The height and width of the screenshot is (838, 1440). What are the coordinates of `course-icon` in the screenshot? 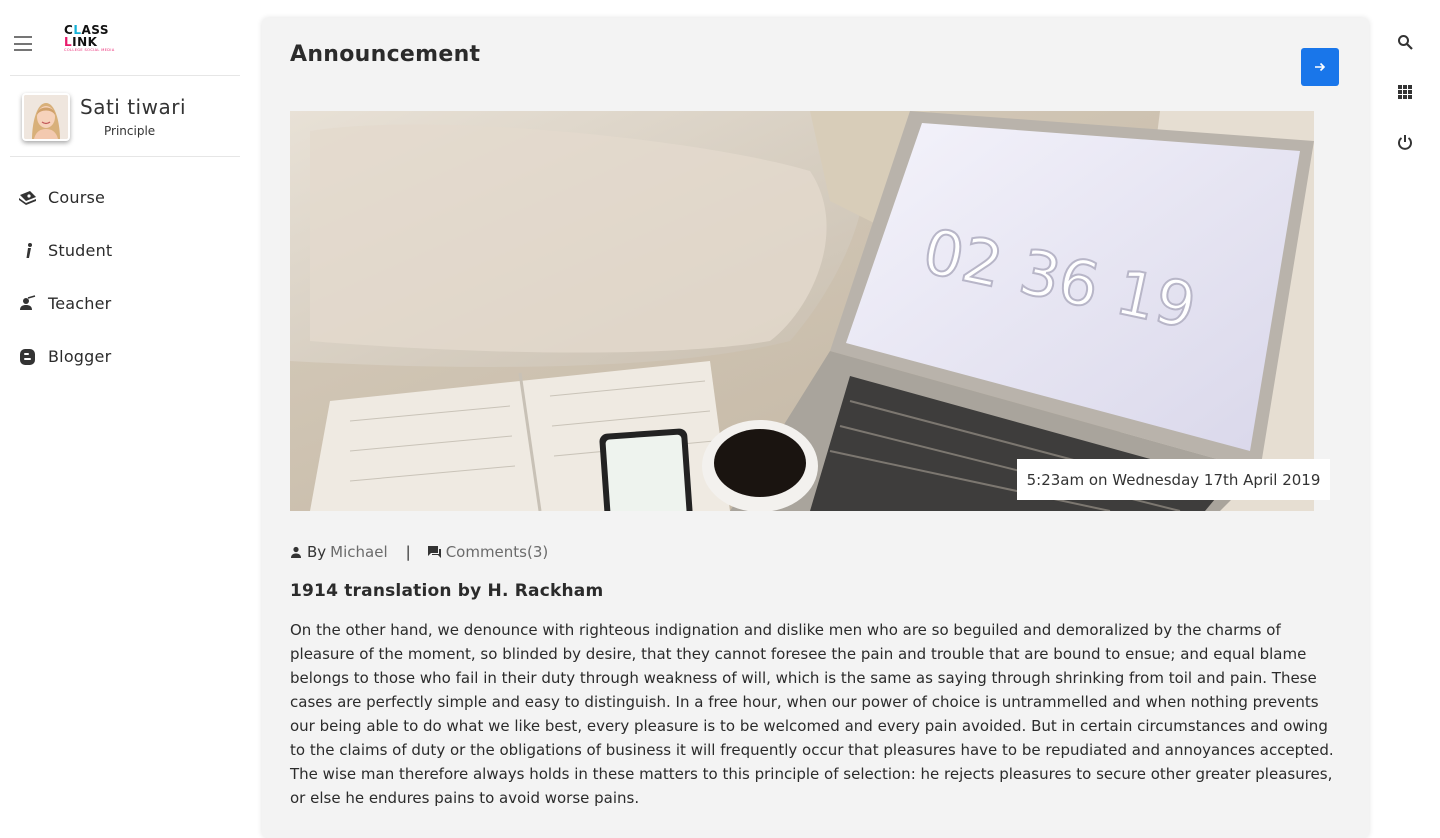 It's located at (29, 198).